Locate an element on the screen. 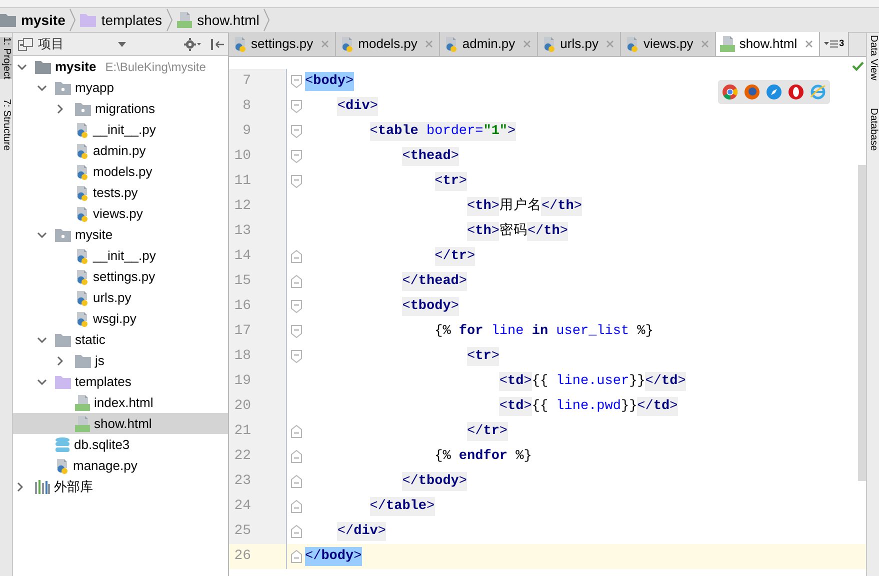  tree-item: settings.py is located at coordinates (120, 276).